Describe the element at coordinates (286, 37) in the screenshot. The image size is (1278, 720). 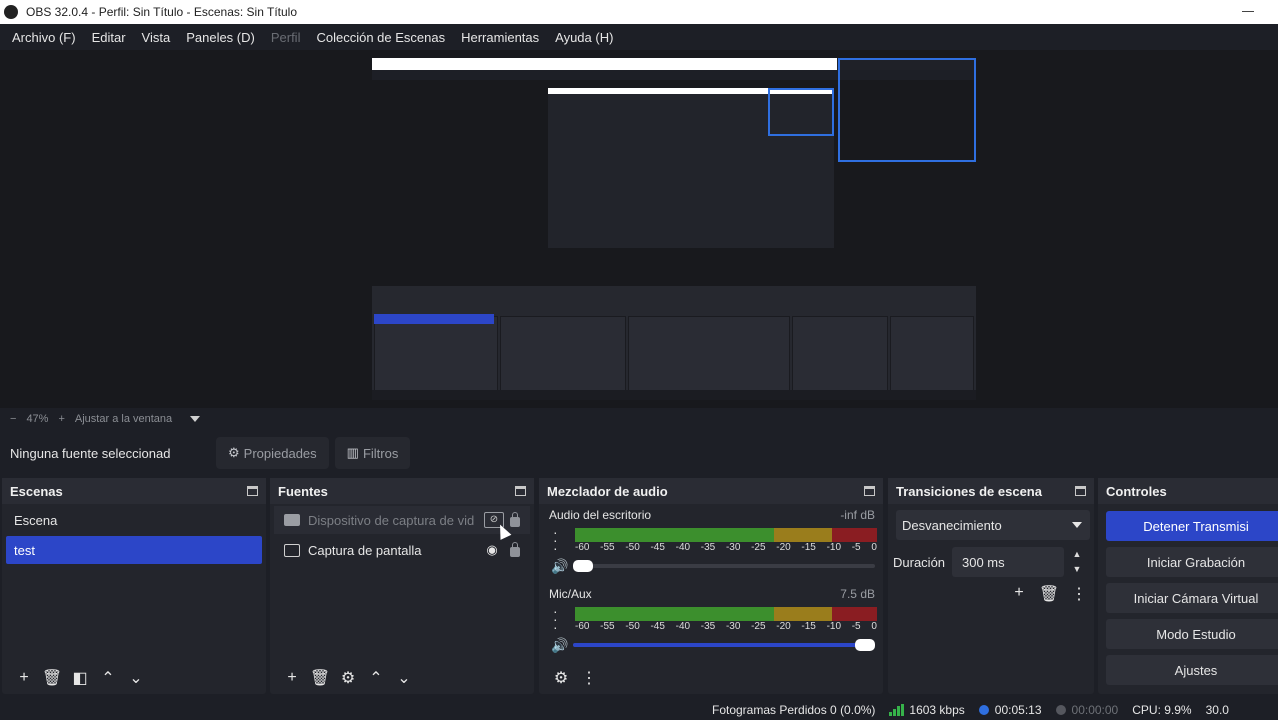
I see `menu-perfil: Perfil` at that location.